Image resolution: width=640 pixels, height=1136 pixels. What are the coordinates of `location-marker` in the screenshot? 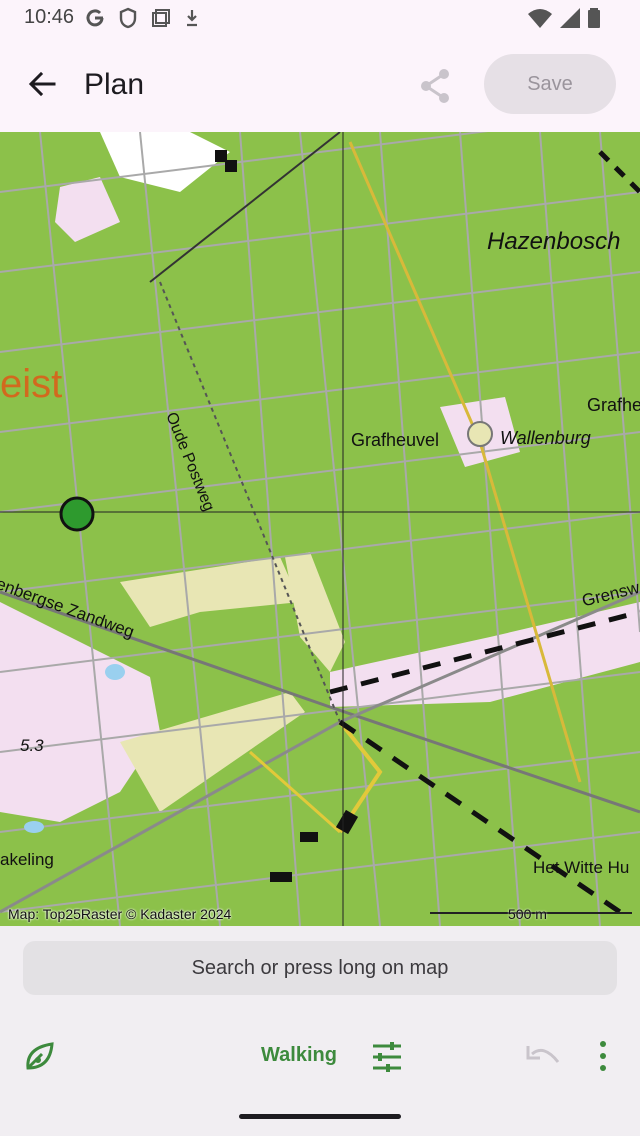 It's located at (77, 514).